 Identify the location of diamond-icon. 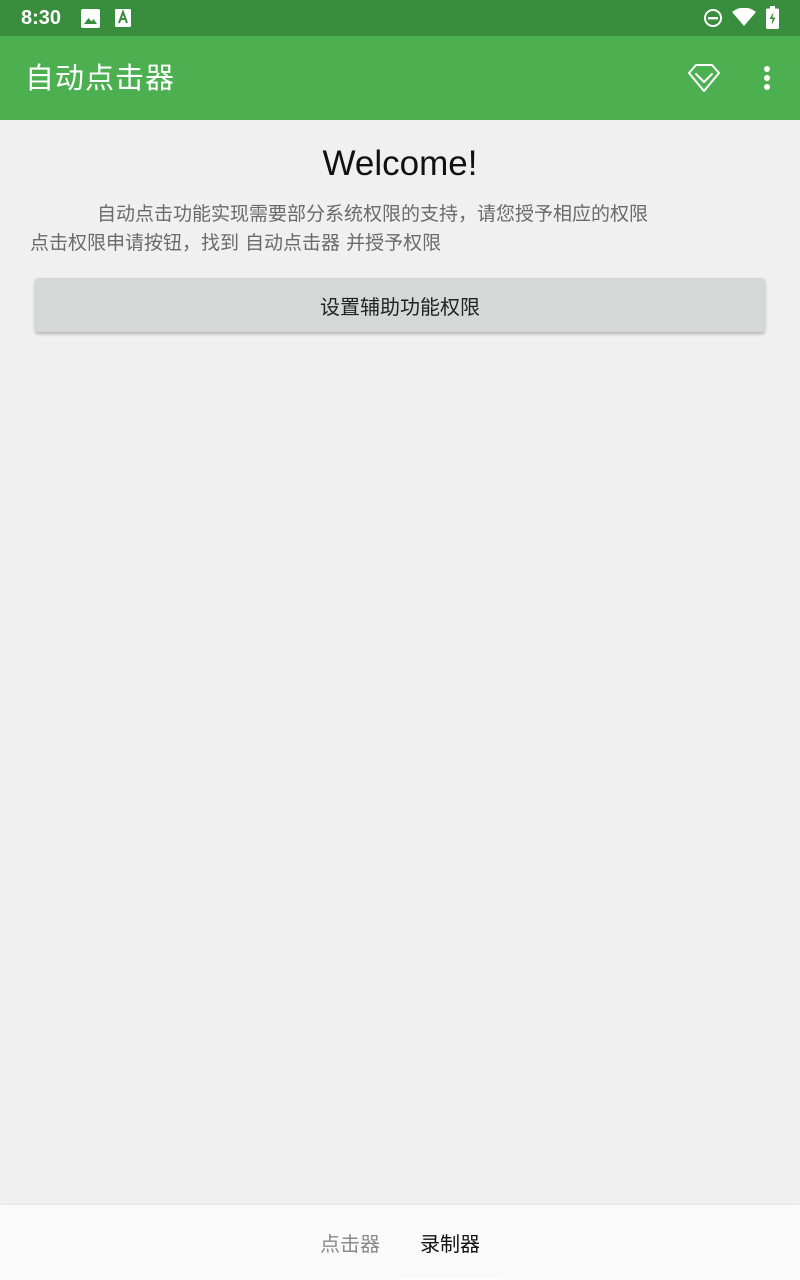
(704, 78).